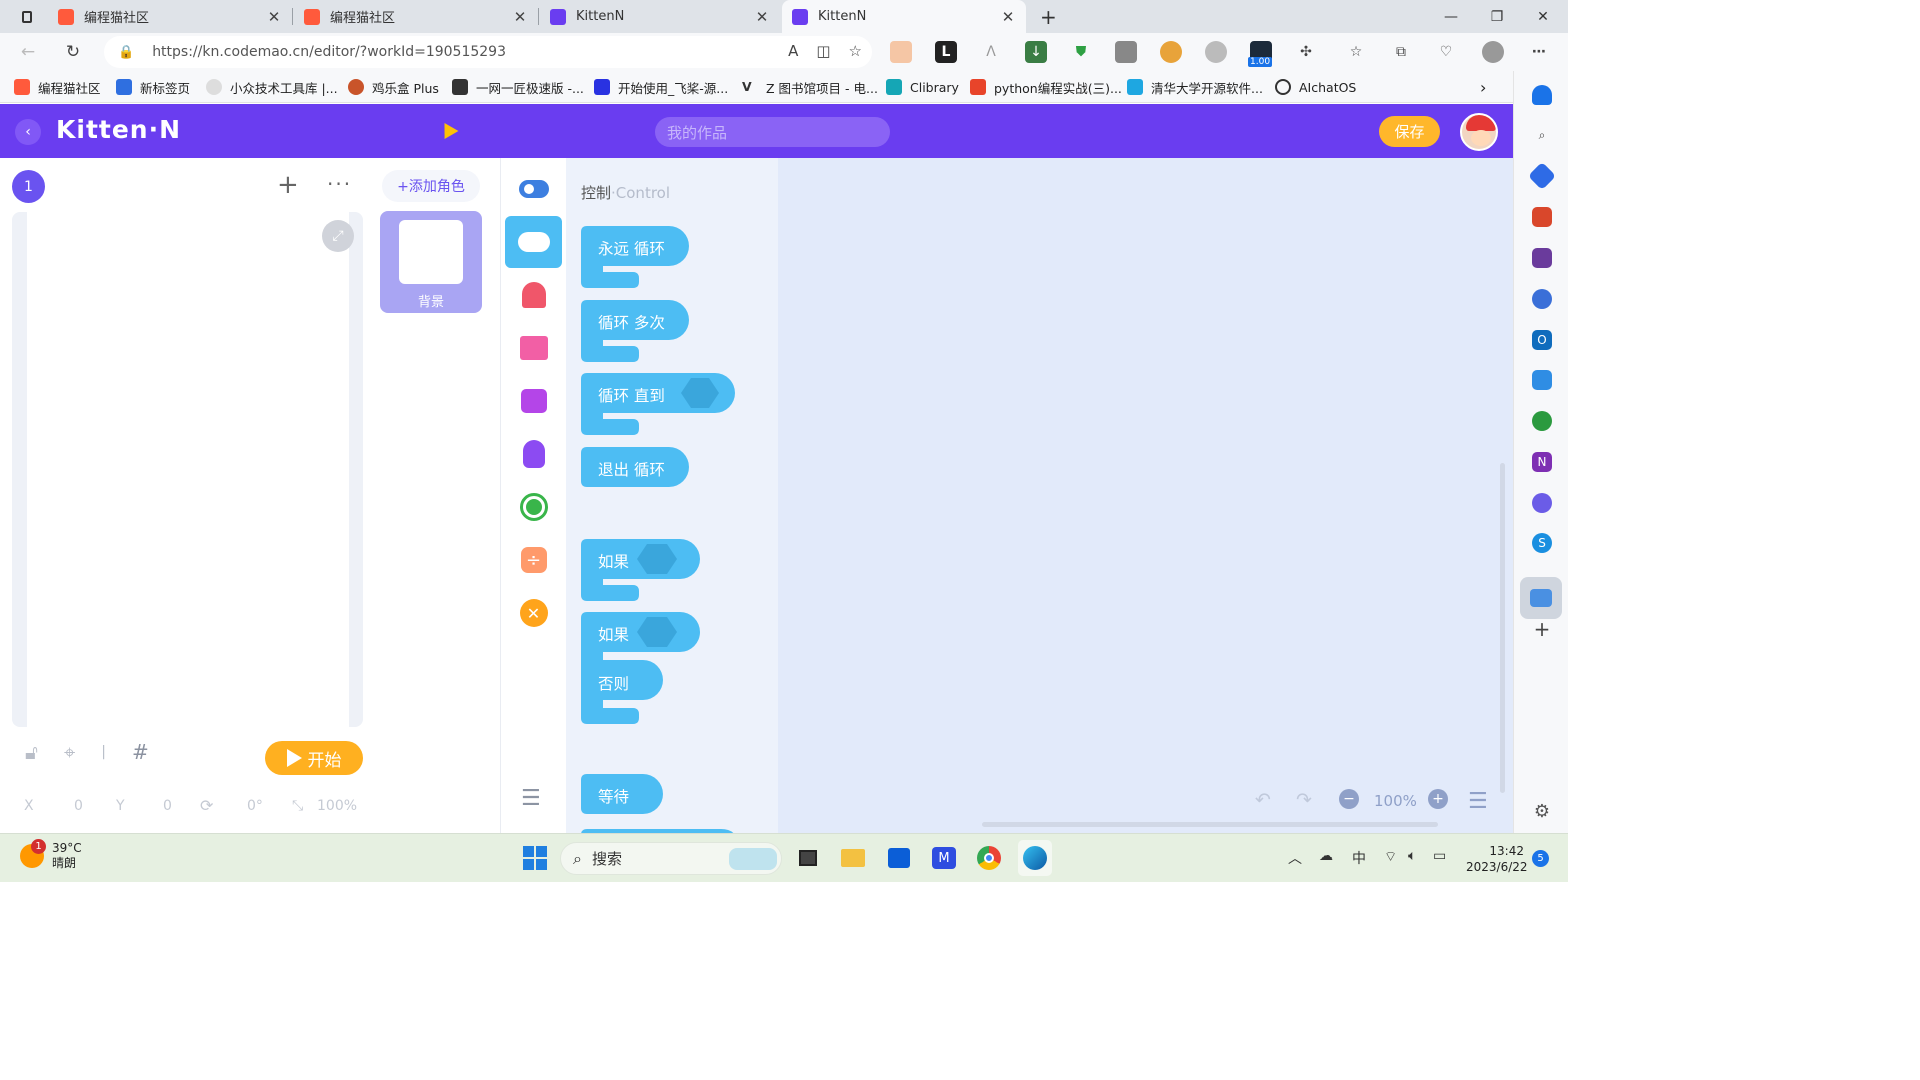  Describe the element at coordinates (28, 132) in the screenshot. I see `back-chevron-icon: ‹` at that location.